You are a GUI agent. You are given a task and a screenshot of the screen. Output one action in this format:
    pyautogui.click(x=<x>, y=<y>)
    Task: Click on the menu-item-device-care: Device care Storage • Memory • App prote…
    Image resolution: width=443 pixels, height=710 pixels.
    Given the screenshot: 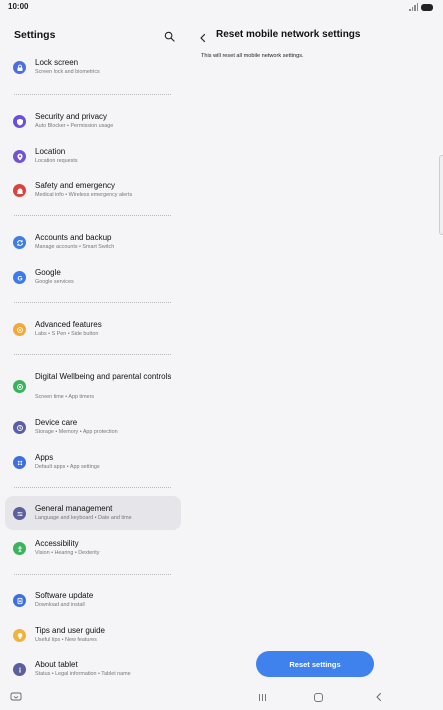 What is the action you would take?
    pyautogui.click(x=93, y=427)
    